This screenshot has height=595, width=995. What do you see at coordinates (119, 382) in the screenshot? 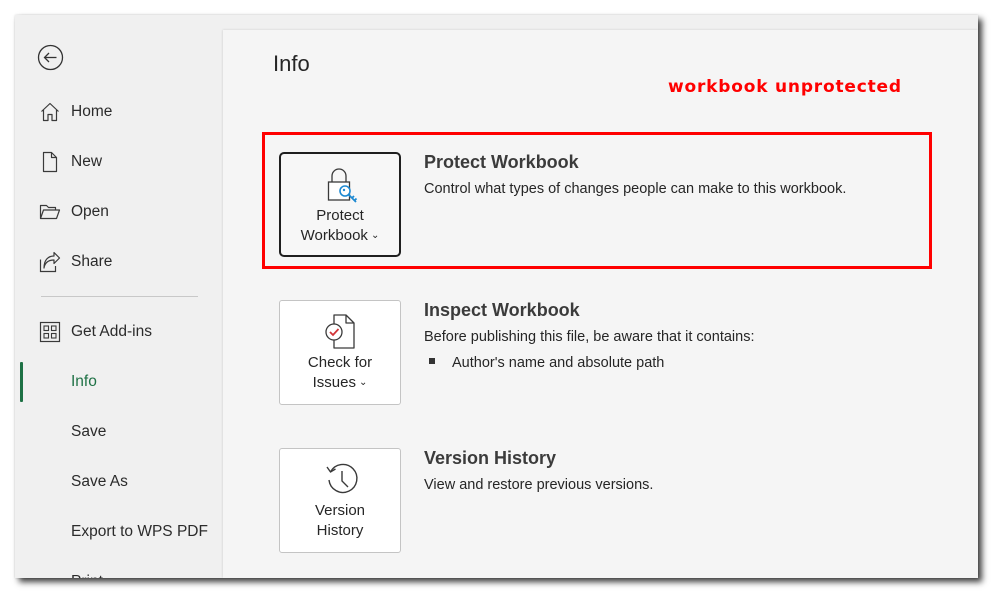
I see `sidebar-item-info: Info` at bounding box center [119, 382].